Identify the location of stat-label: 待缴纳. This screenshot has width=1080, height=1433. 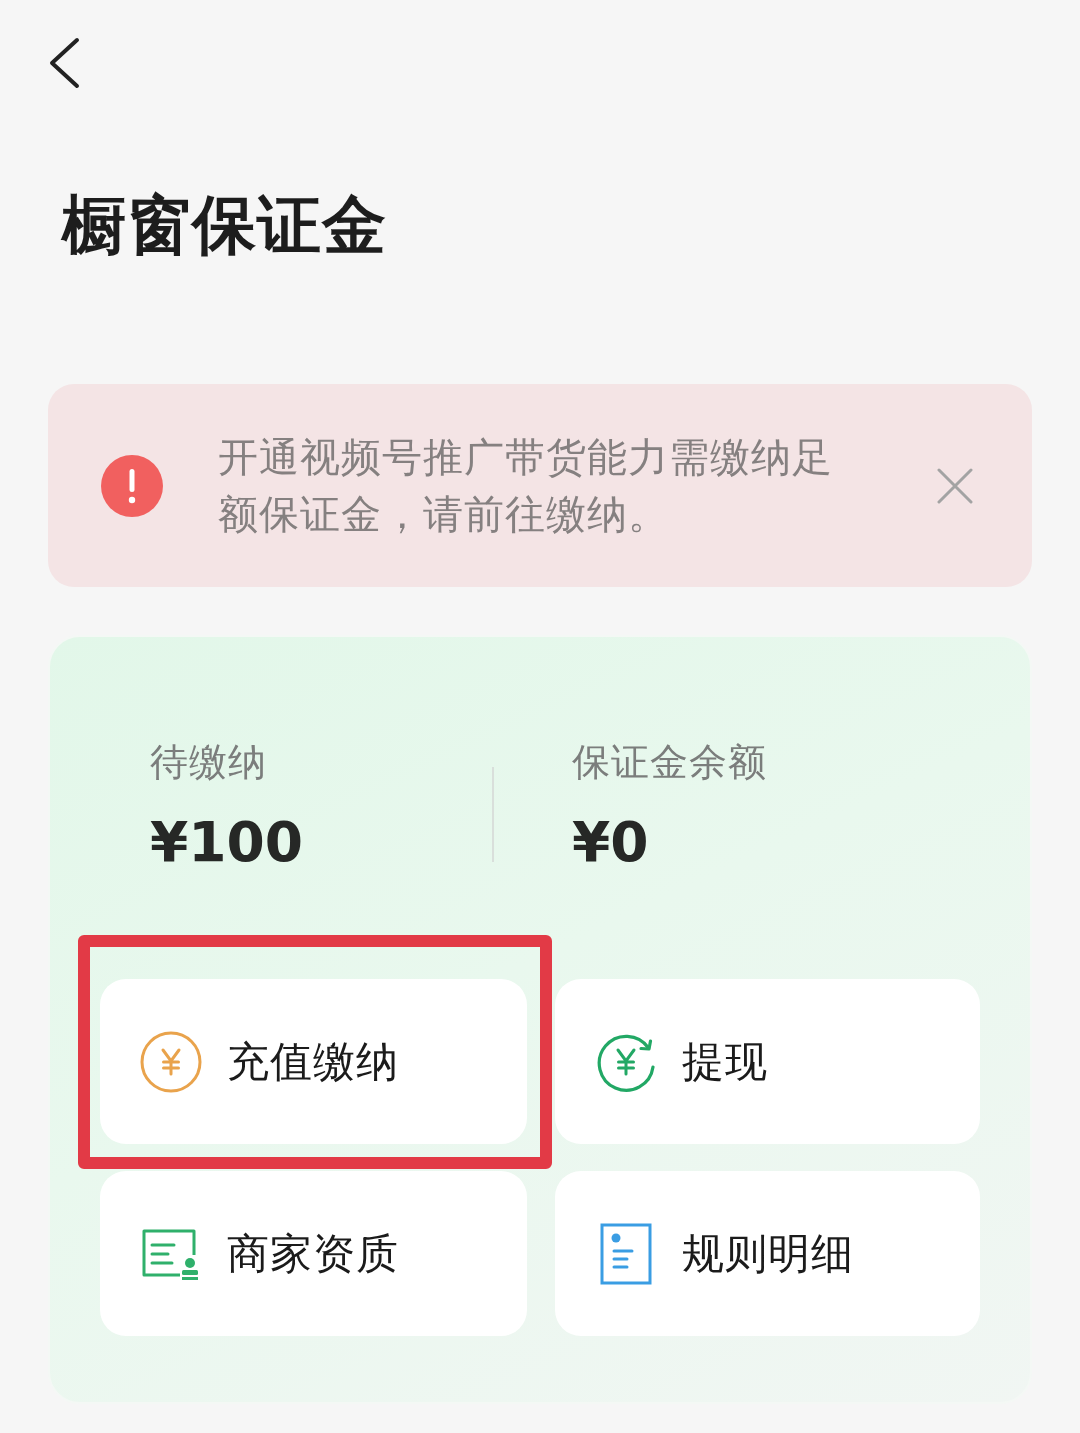
(208, 762).